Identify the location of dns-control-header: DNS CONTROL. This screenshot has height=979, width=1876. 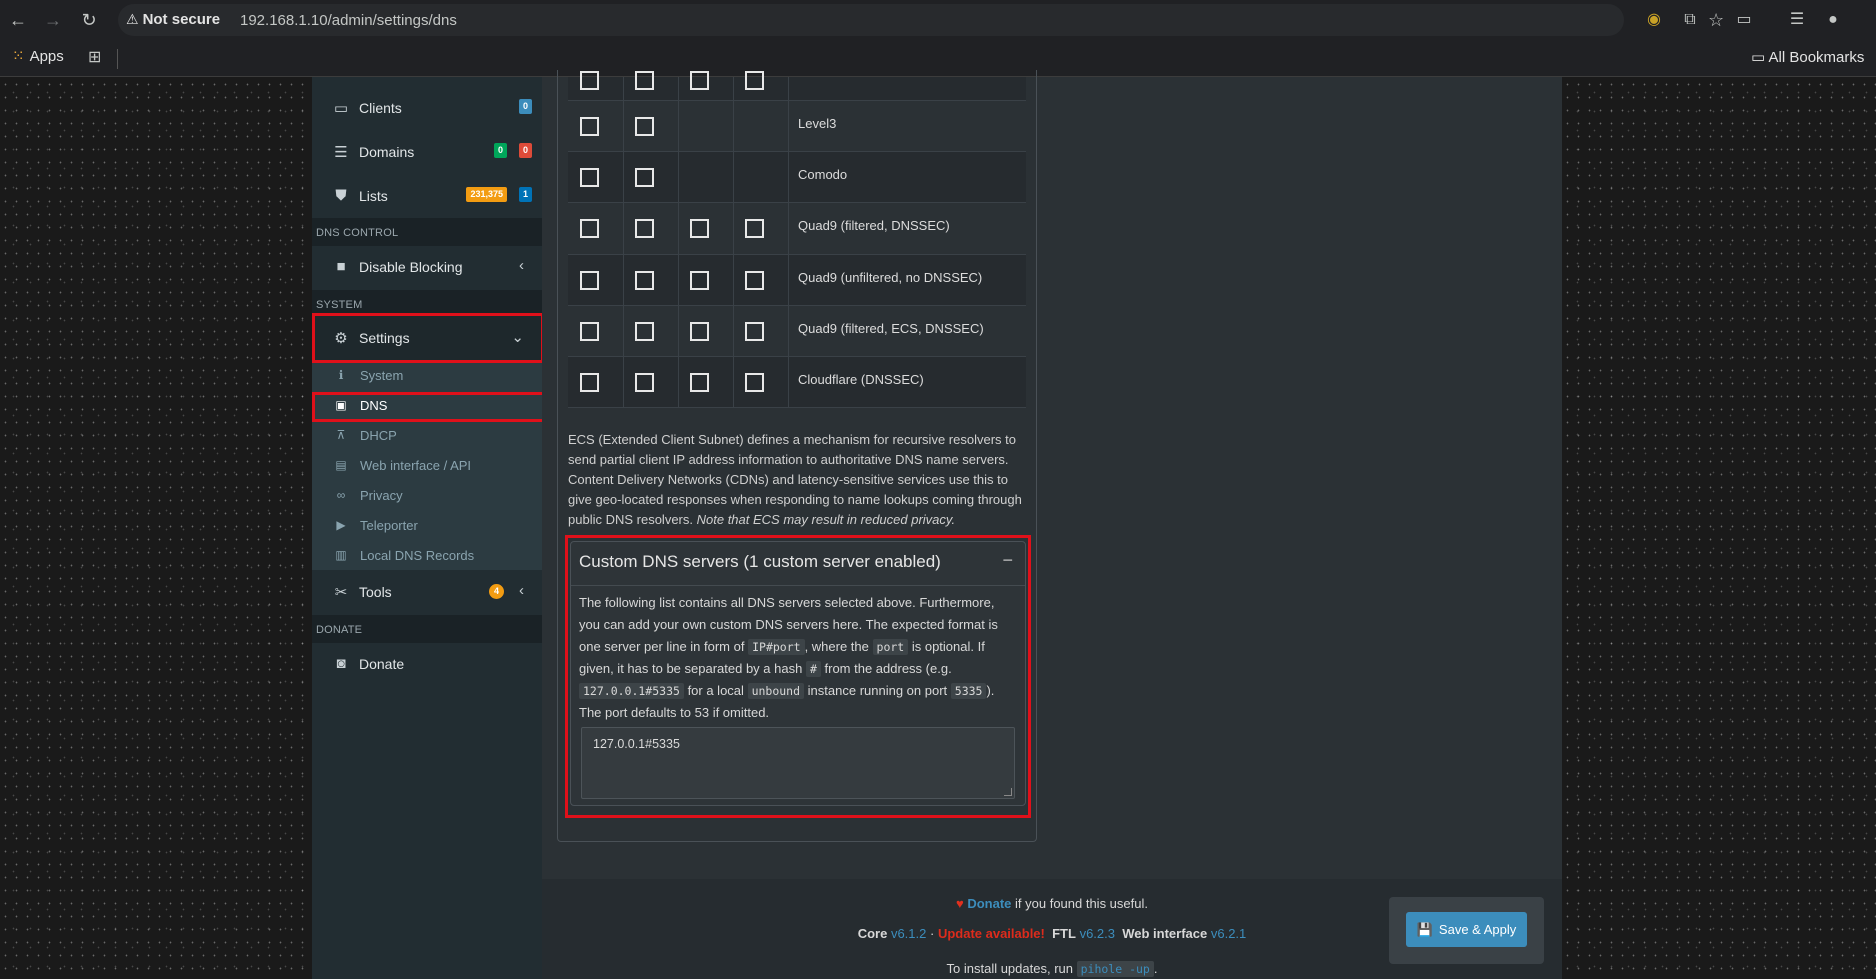
(427, 232).